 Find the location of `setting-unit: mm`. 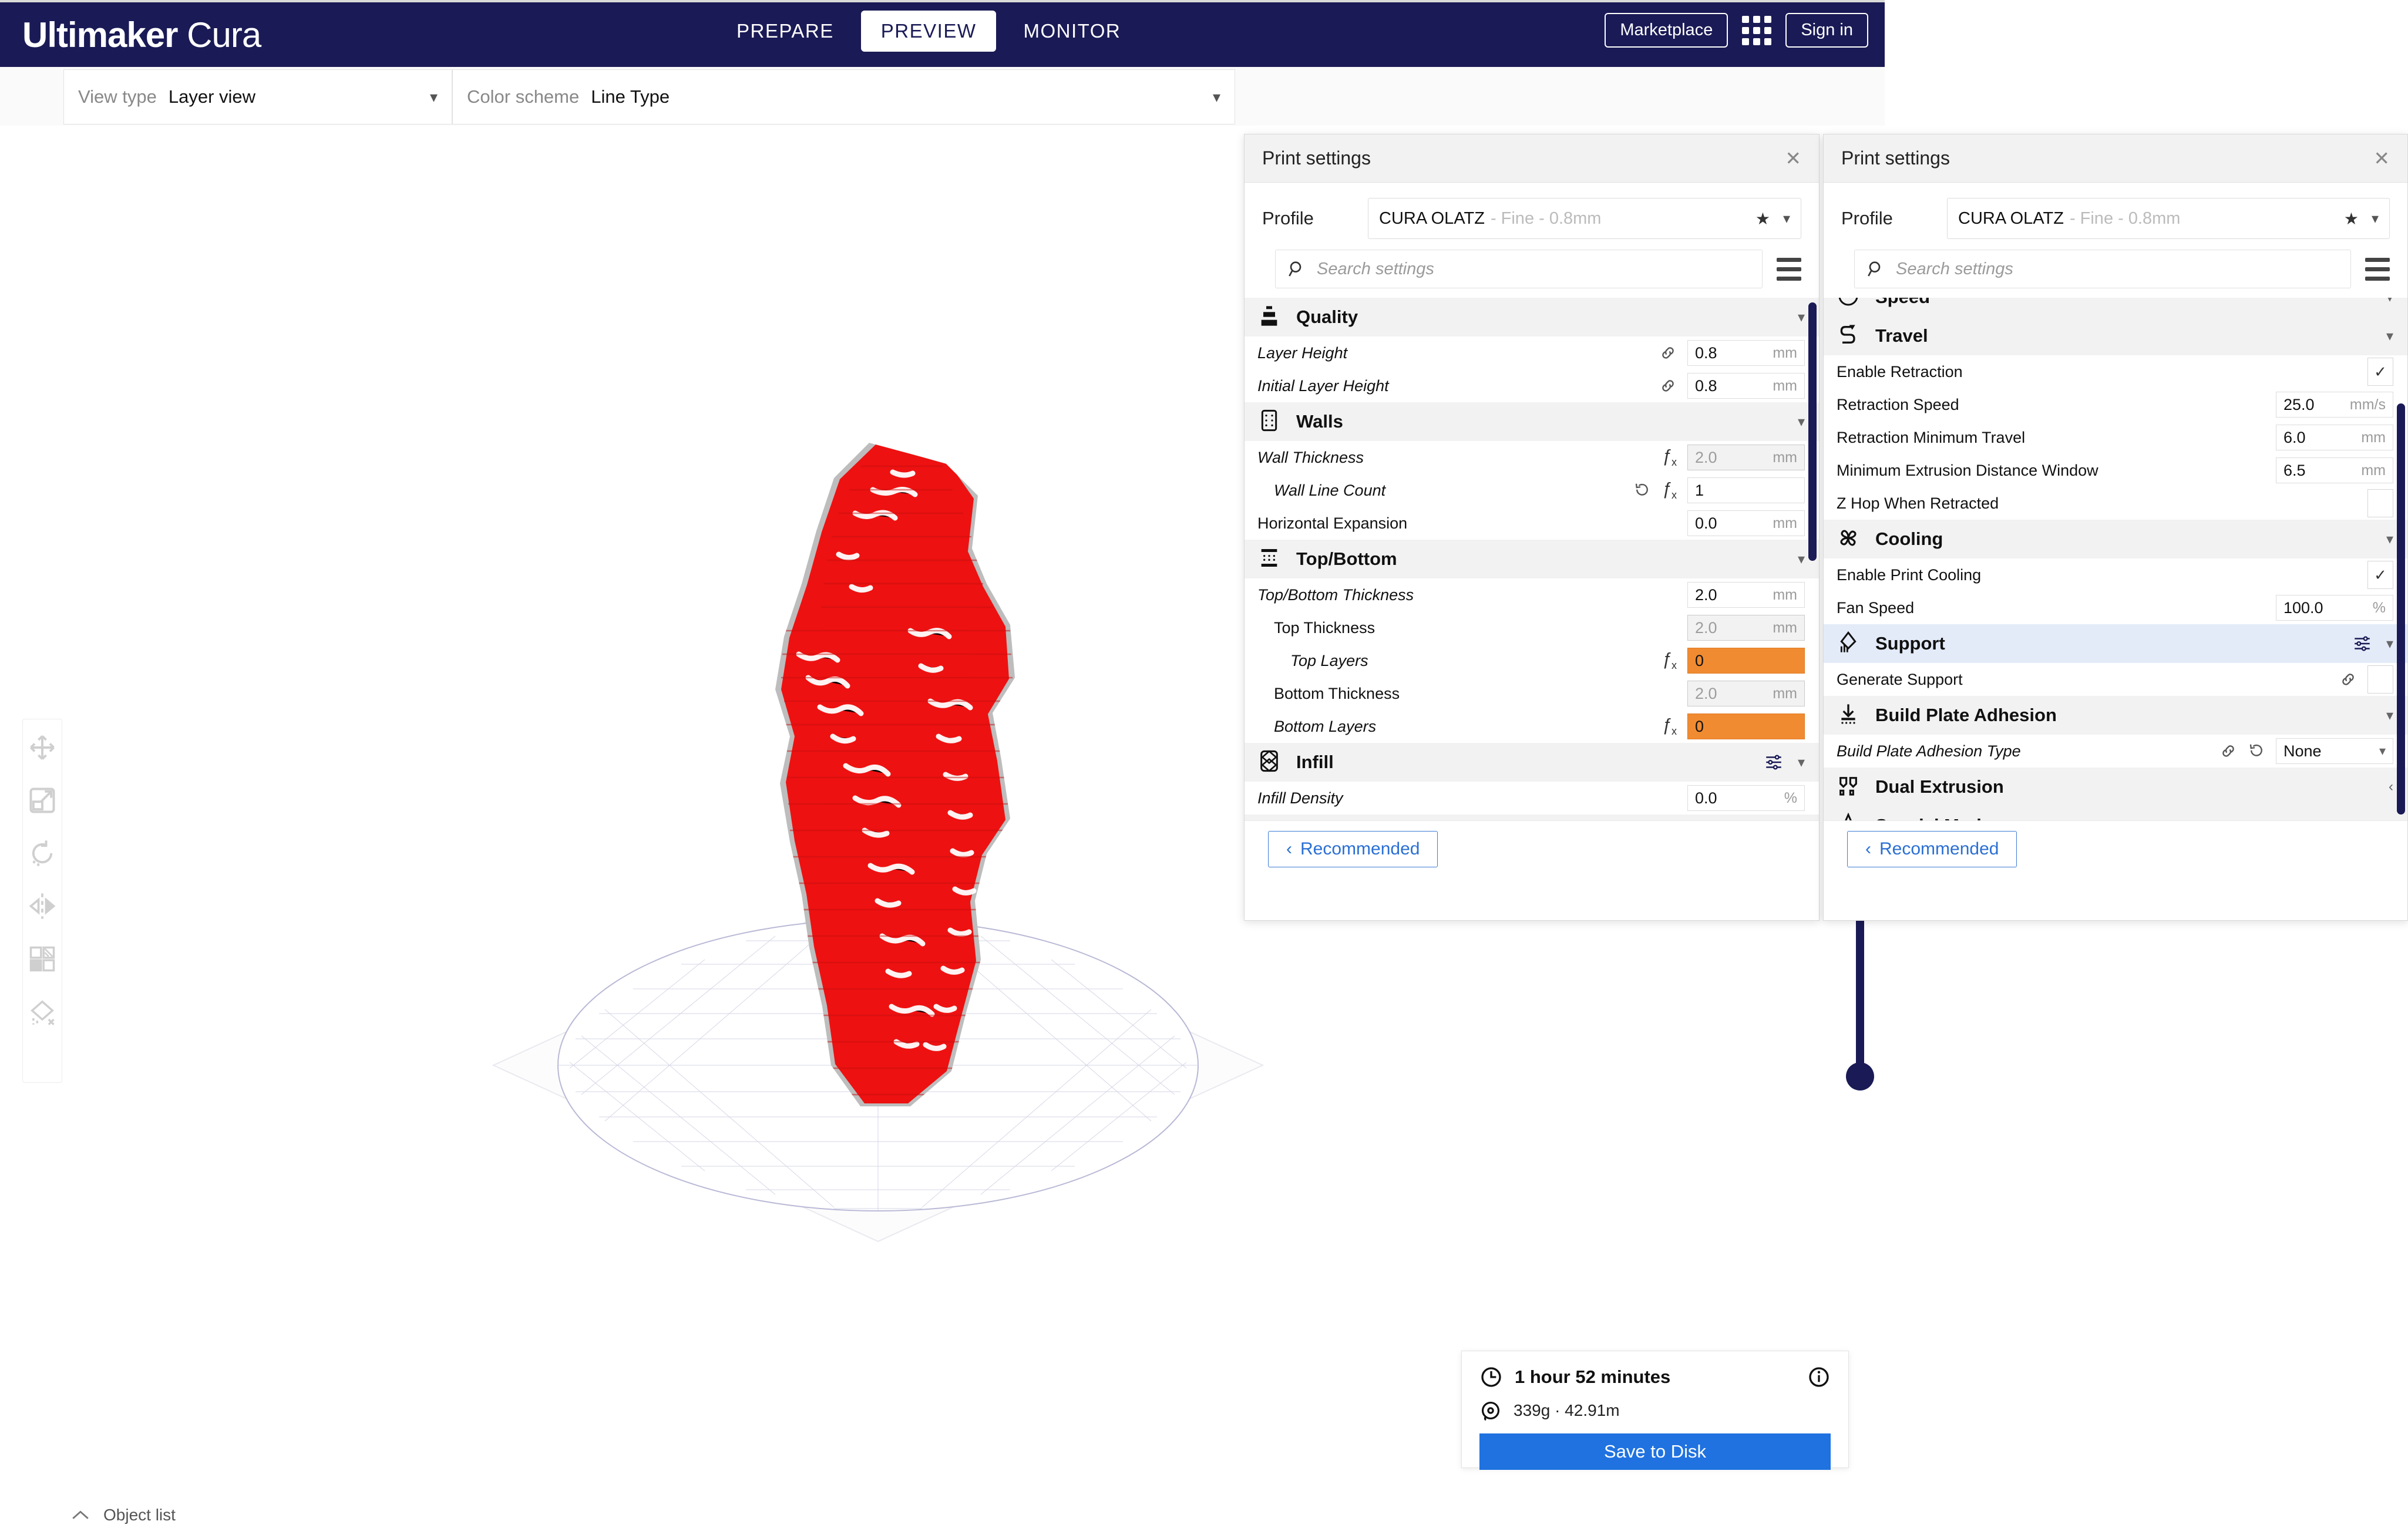

setting-unit: mm is located at coordinates (1785, 522).